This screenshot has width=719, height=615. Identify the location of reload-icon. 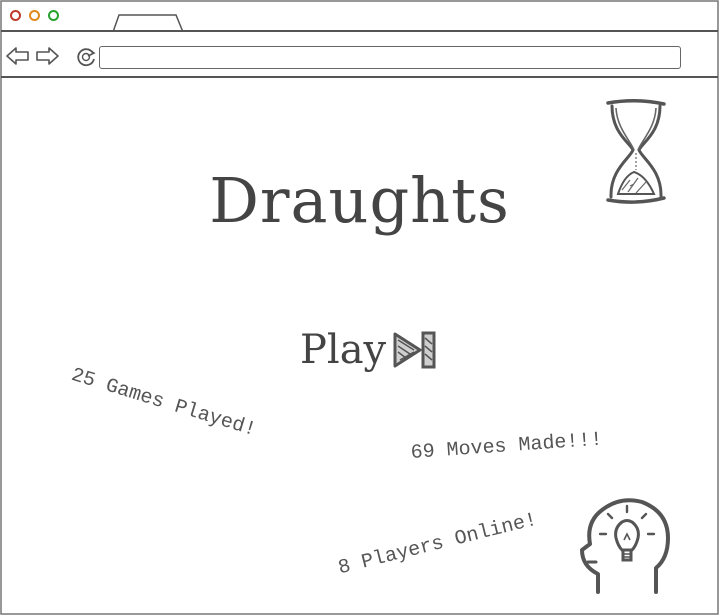
(86, 57).